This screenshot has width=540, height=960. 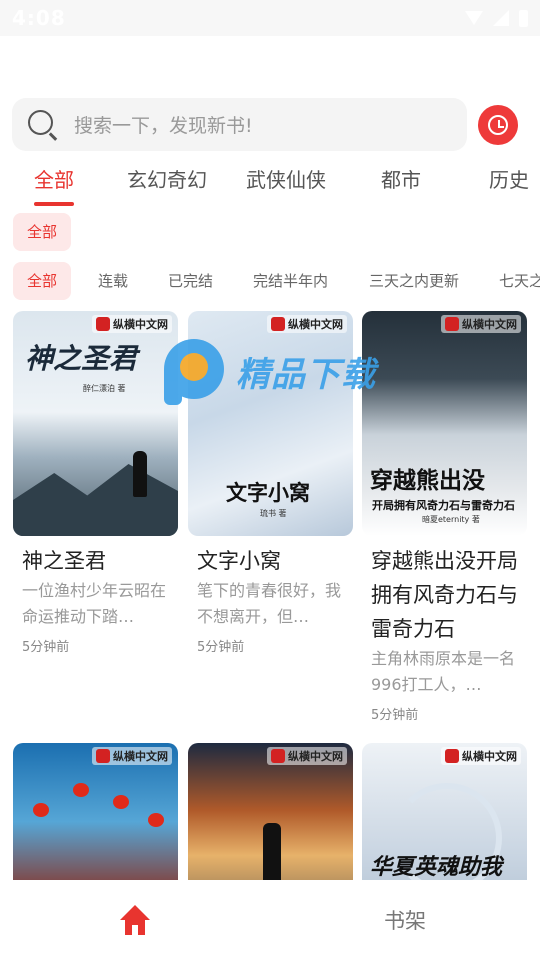 What do you see at coordinates (270, 18) in the screenshot?
I see `status-bar: 4:08` at bounding box center [270, 18].